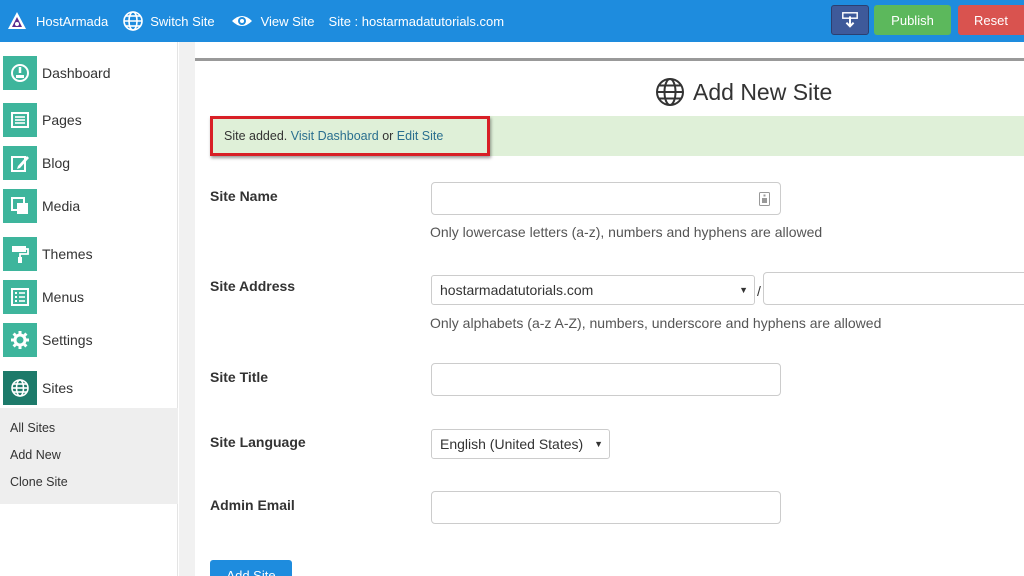 The height and width of the screenshot is (576, 1024). Describe the element at coordinates (32, 428) in the screenshot. I see `submenu-all-sites: All Sites` at that location.